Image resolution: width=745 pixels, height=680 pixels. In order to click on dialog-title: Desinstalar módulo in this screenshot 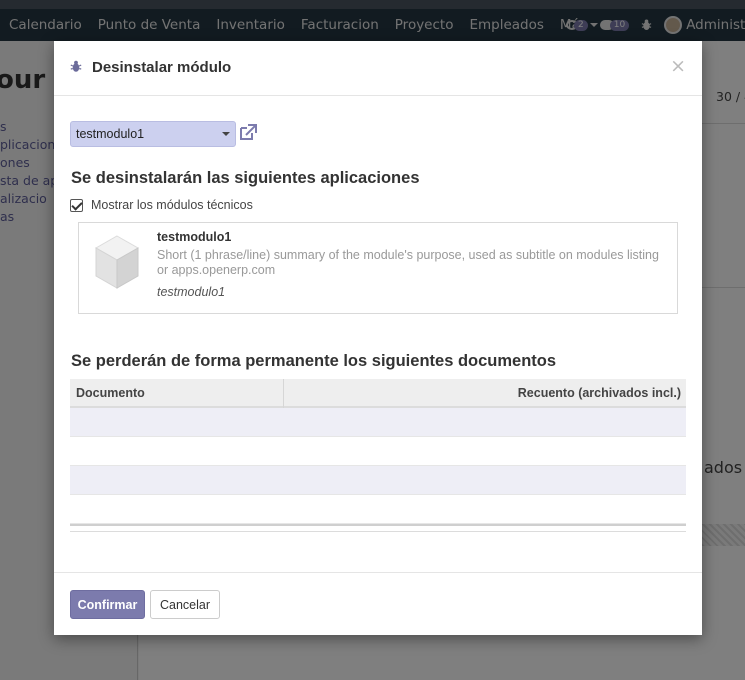, I will do `click(162, 67)`.